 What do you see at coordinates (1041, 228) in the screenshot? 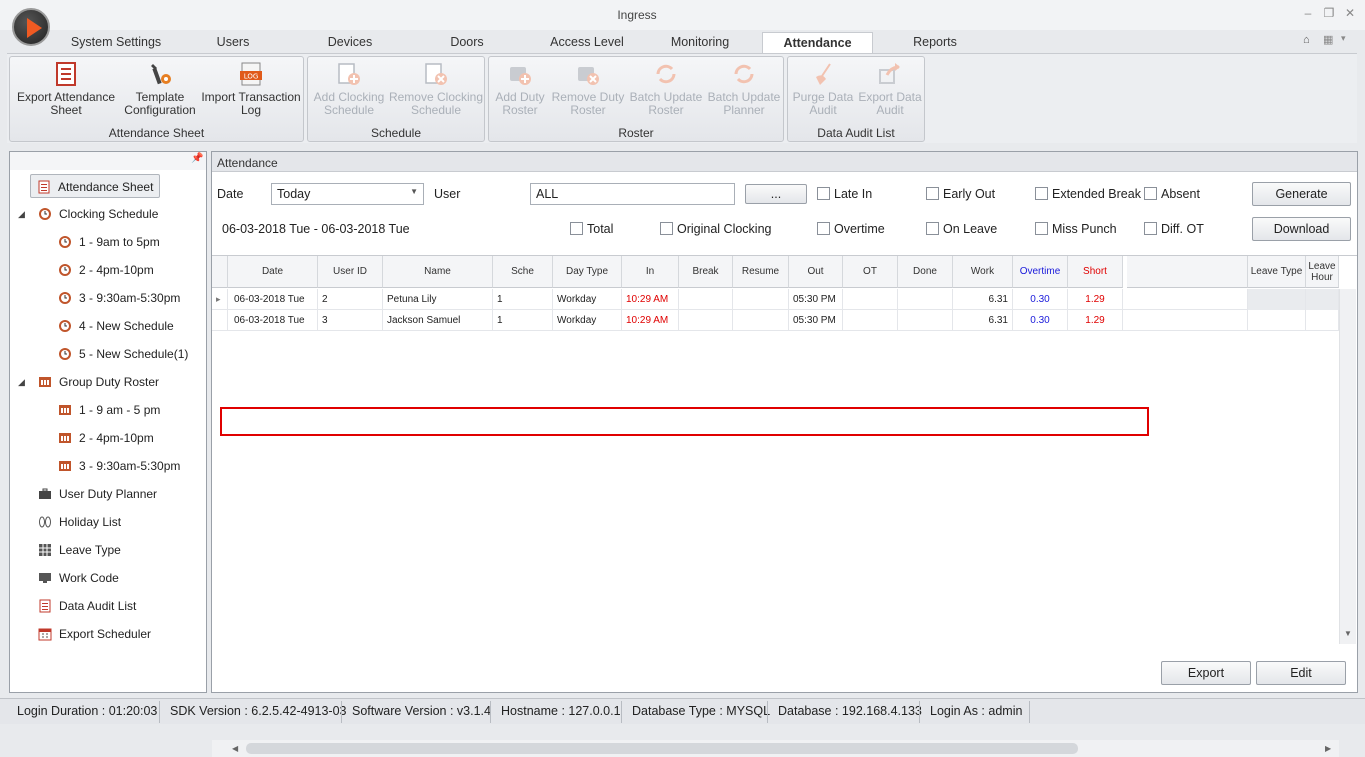
I see `miss-punch-checkbox` at bounding box center [1041, 228].